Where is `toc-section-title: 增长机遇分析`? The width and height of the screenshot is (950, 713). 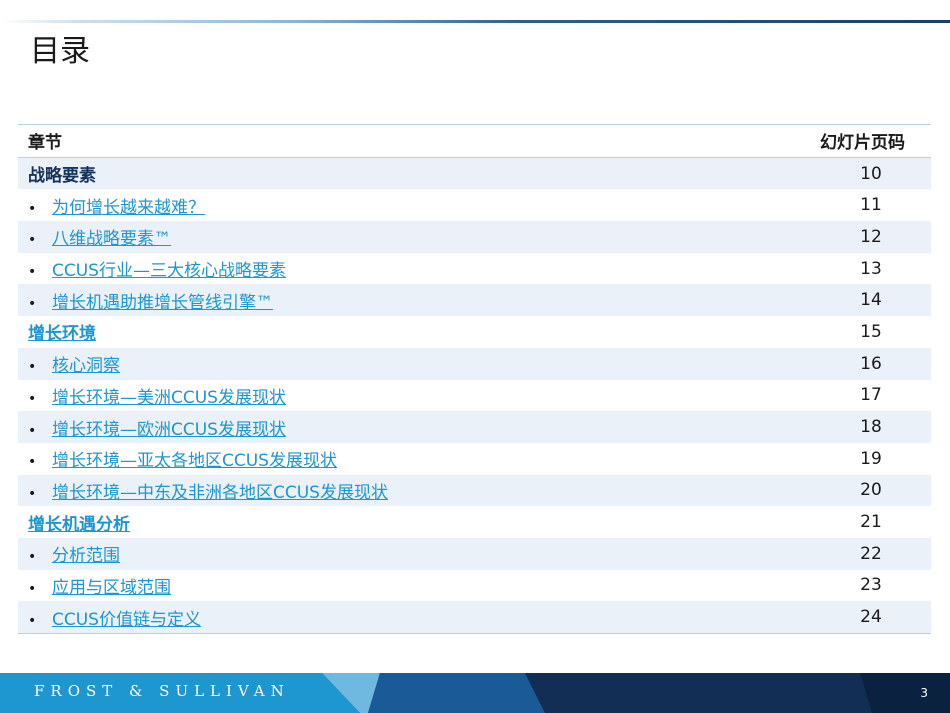 toc-section-title: 增长机遇分析 is located at coordinates (79, 525).